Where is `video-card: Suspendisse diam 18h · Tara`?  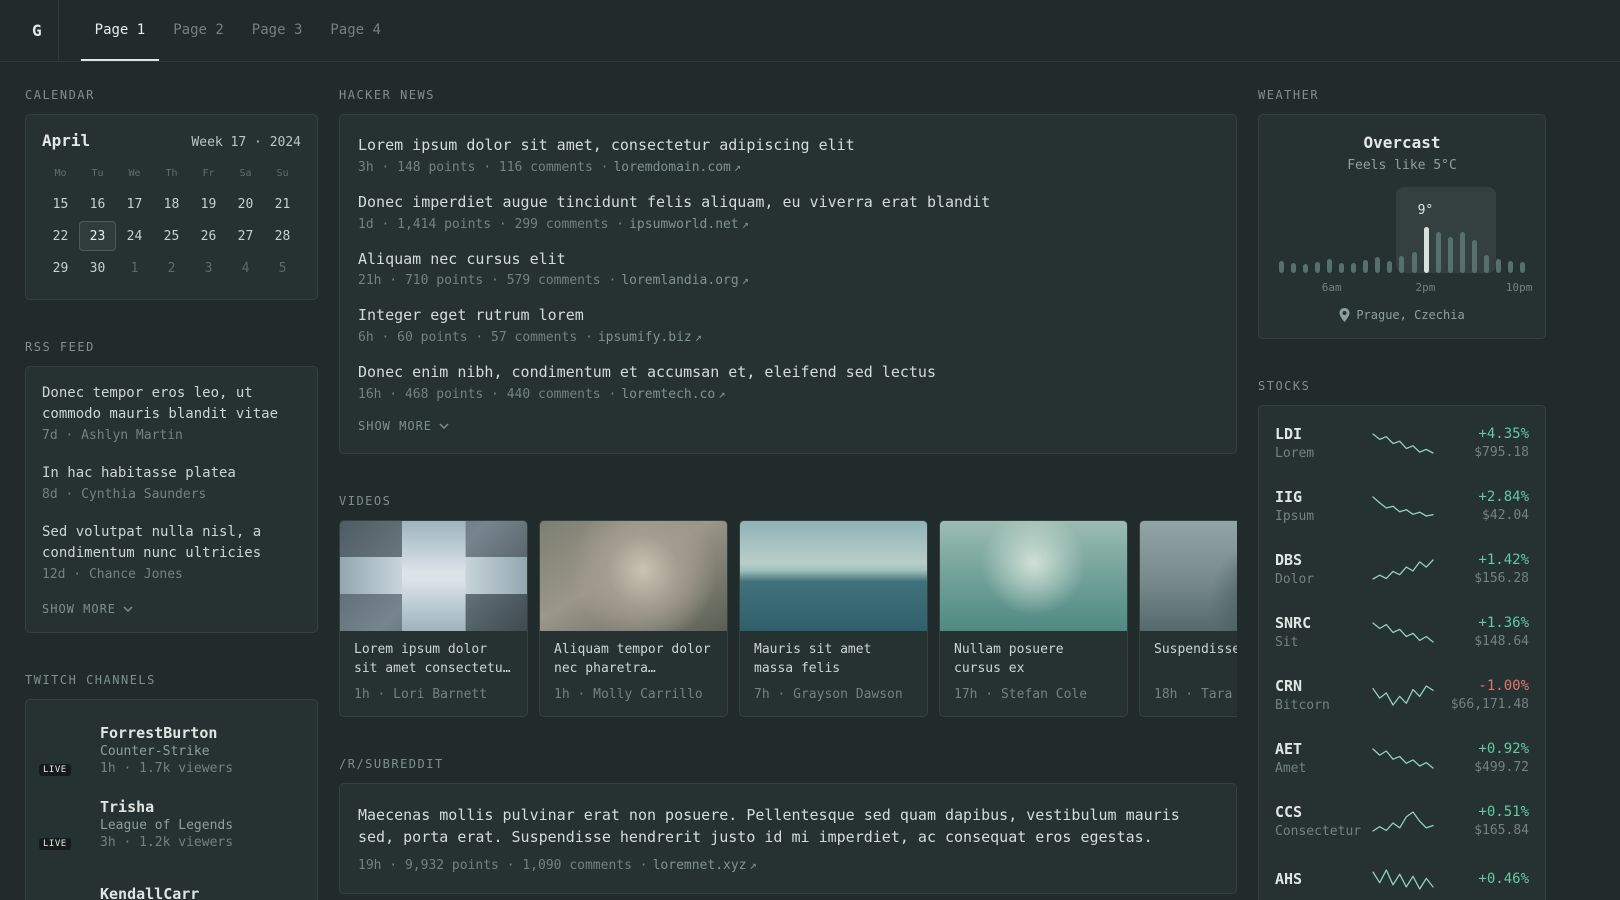 video-card: Suspendisse diam 18h · Tara is located at coordinates (1188, 618).